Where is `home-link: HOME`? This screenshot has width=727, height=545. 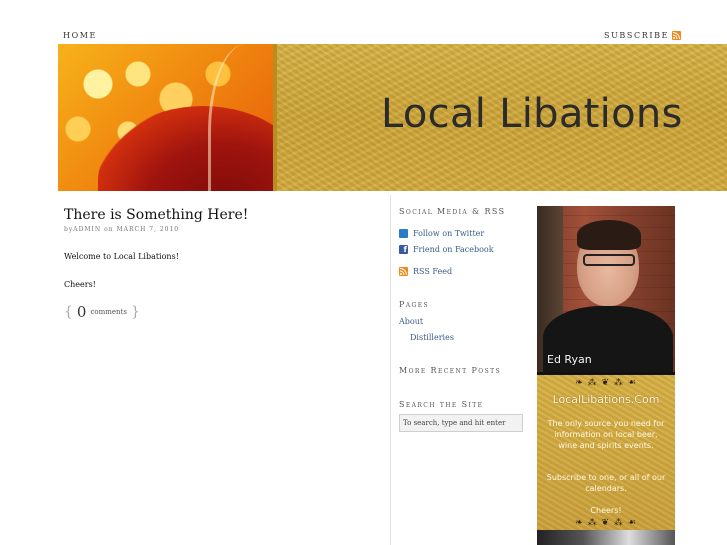 home-link: HOME is located at coordinates (80, 35).